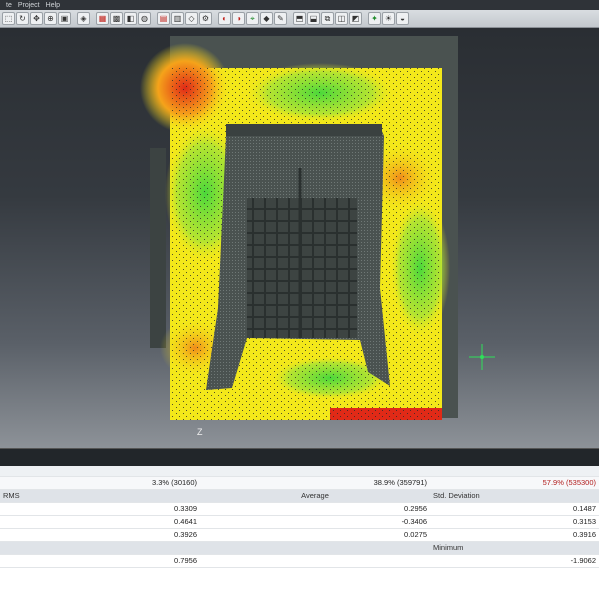 Image resolution: width=599 pixels, height=599 pixels. Describe the element at coordinates (374, 18) in the screenshot. I see `bulb-icon: ✦` at that location.